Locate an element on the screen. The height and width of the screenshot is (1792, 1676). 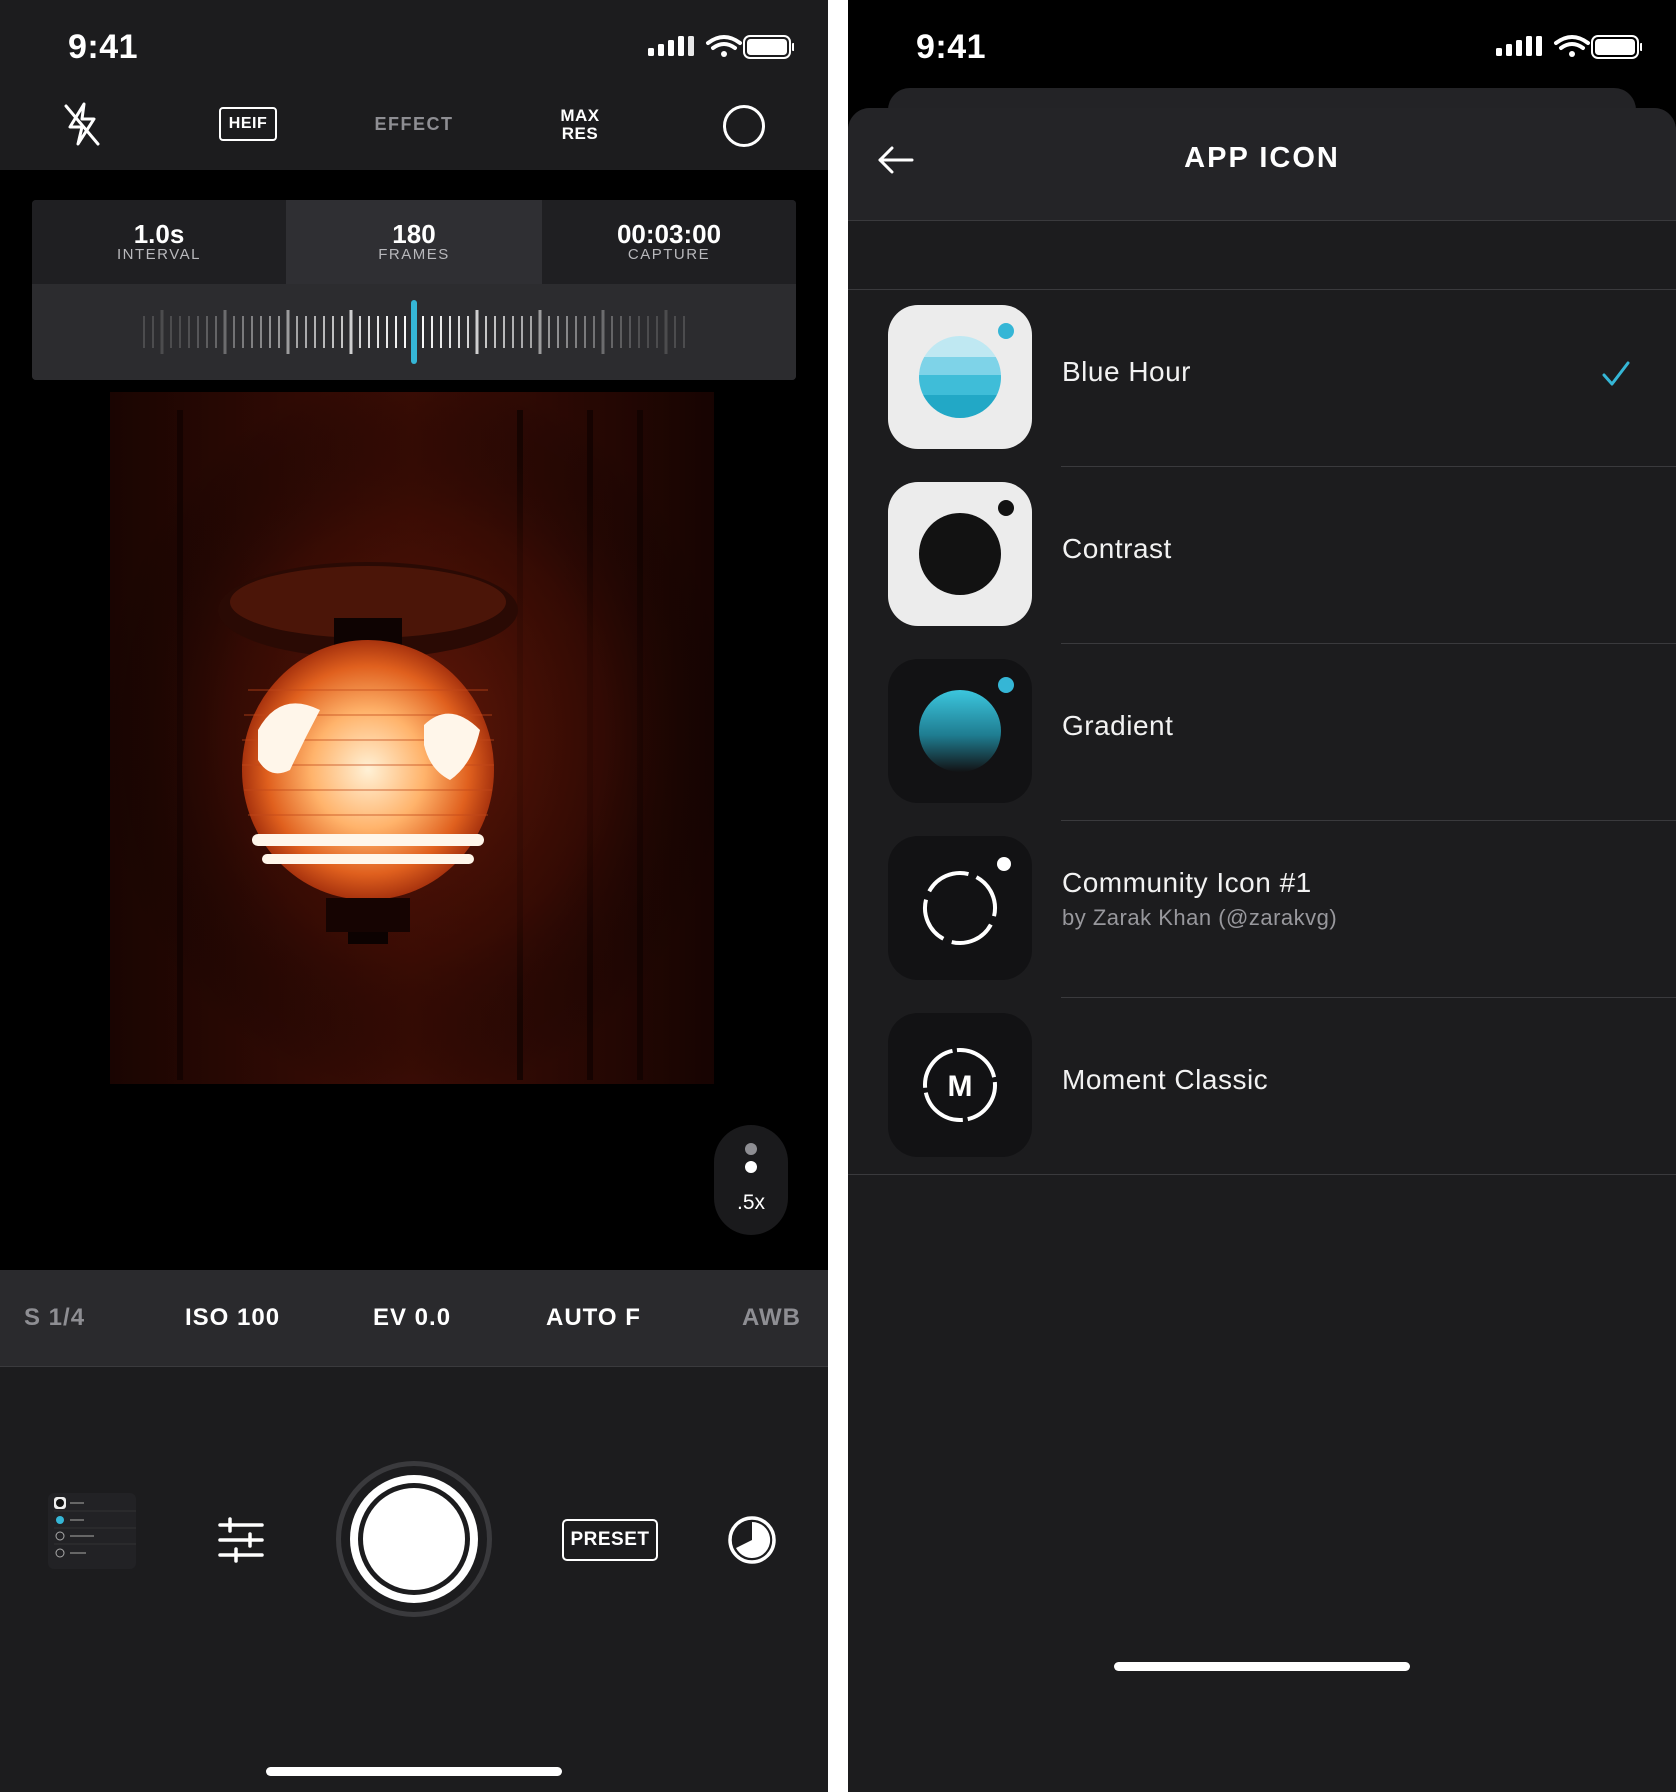
focus-setting: AUTO F is located at coordinates (593, 1318).